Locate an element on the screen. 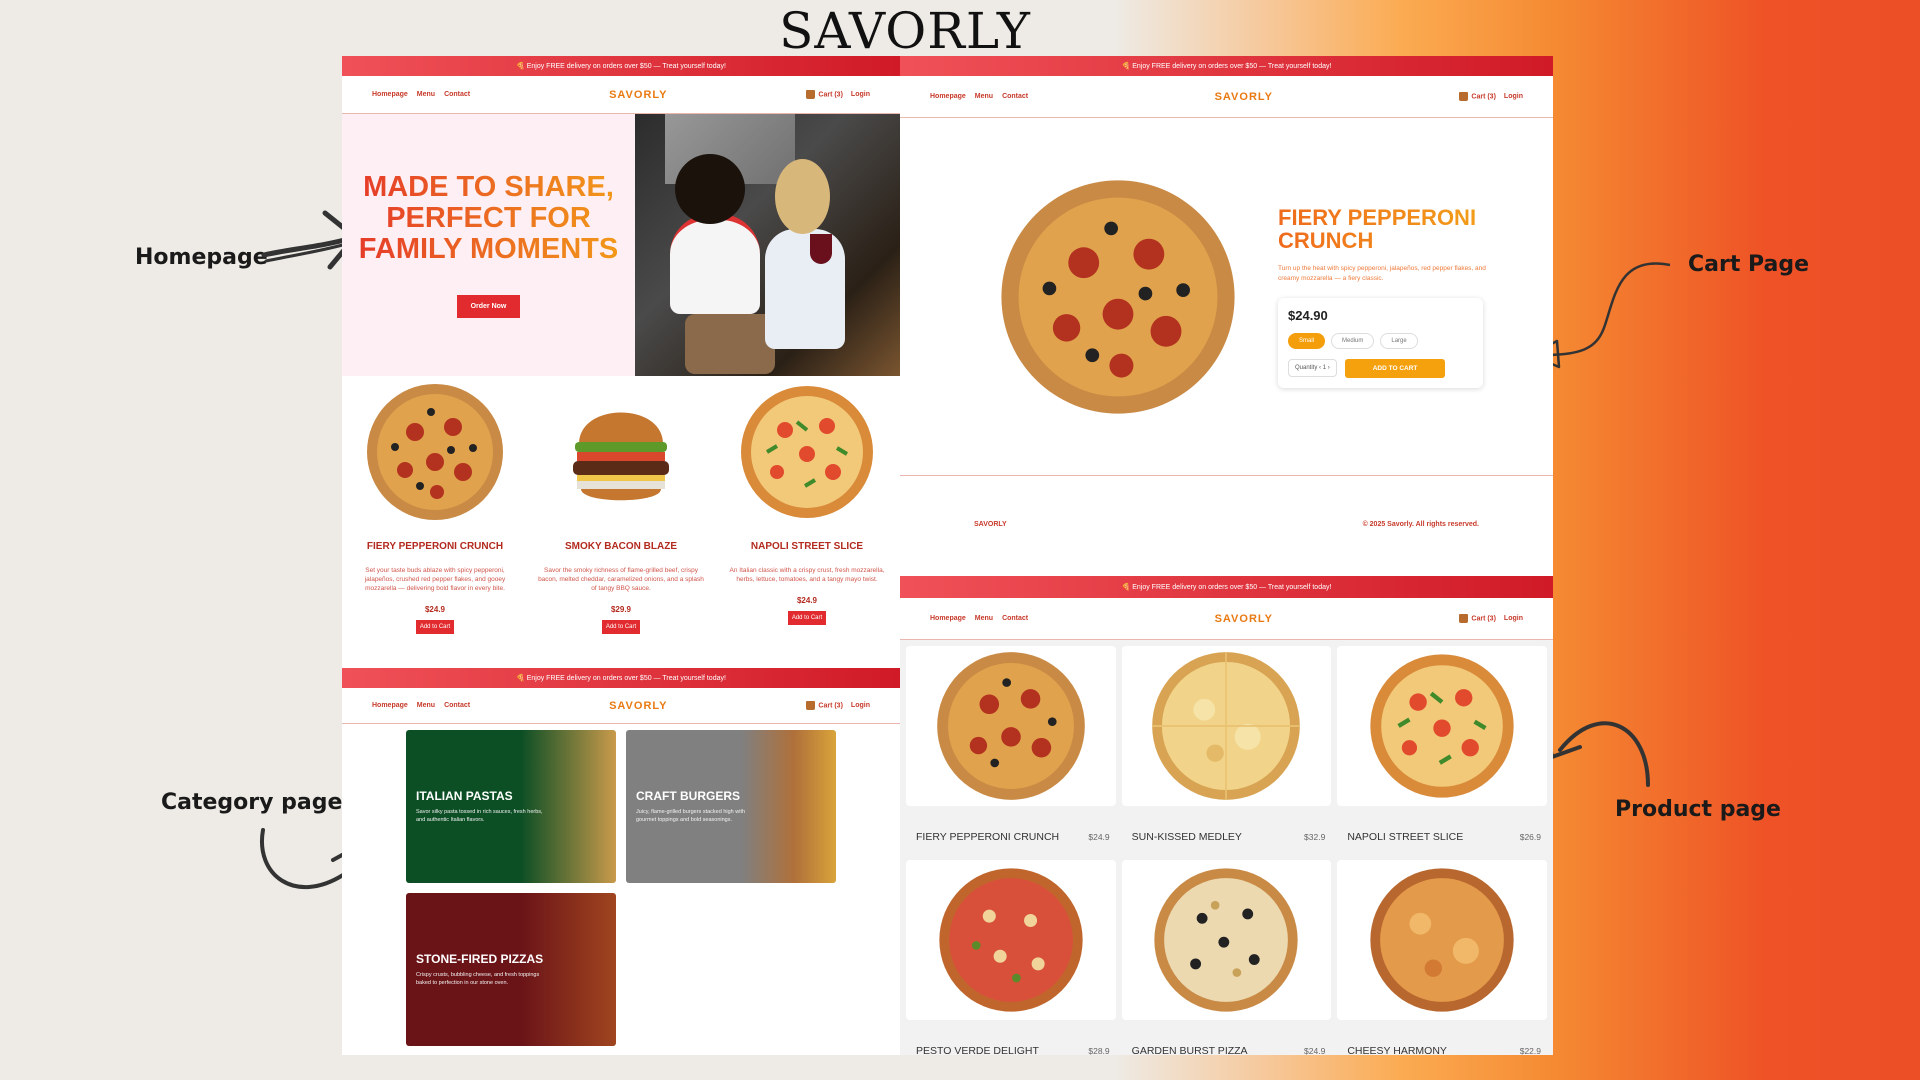 The height and width of the screenshot is (1080, 1920). product-tile: NAPOLI STREET SLICE $26.9 is located at coordinates (1442, 750).